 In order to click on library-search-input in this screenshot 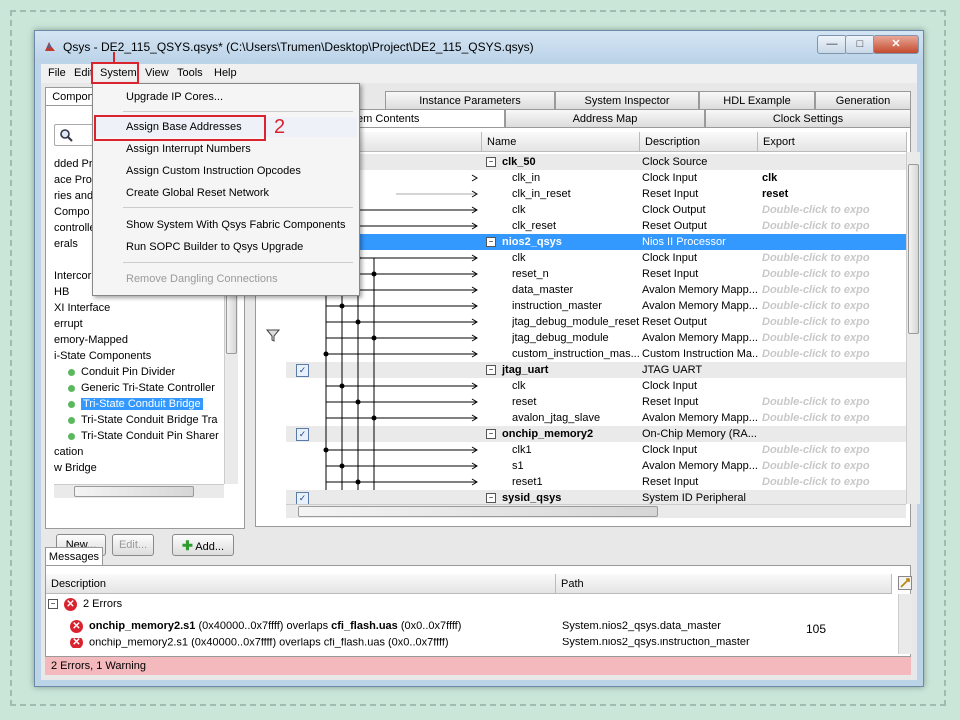, I will do `click(75, 135)`.